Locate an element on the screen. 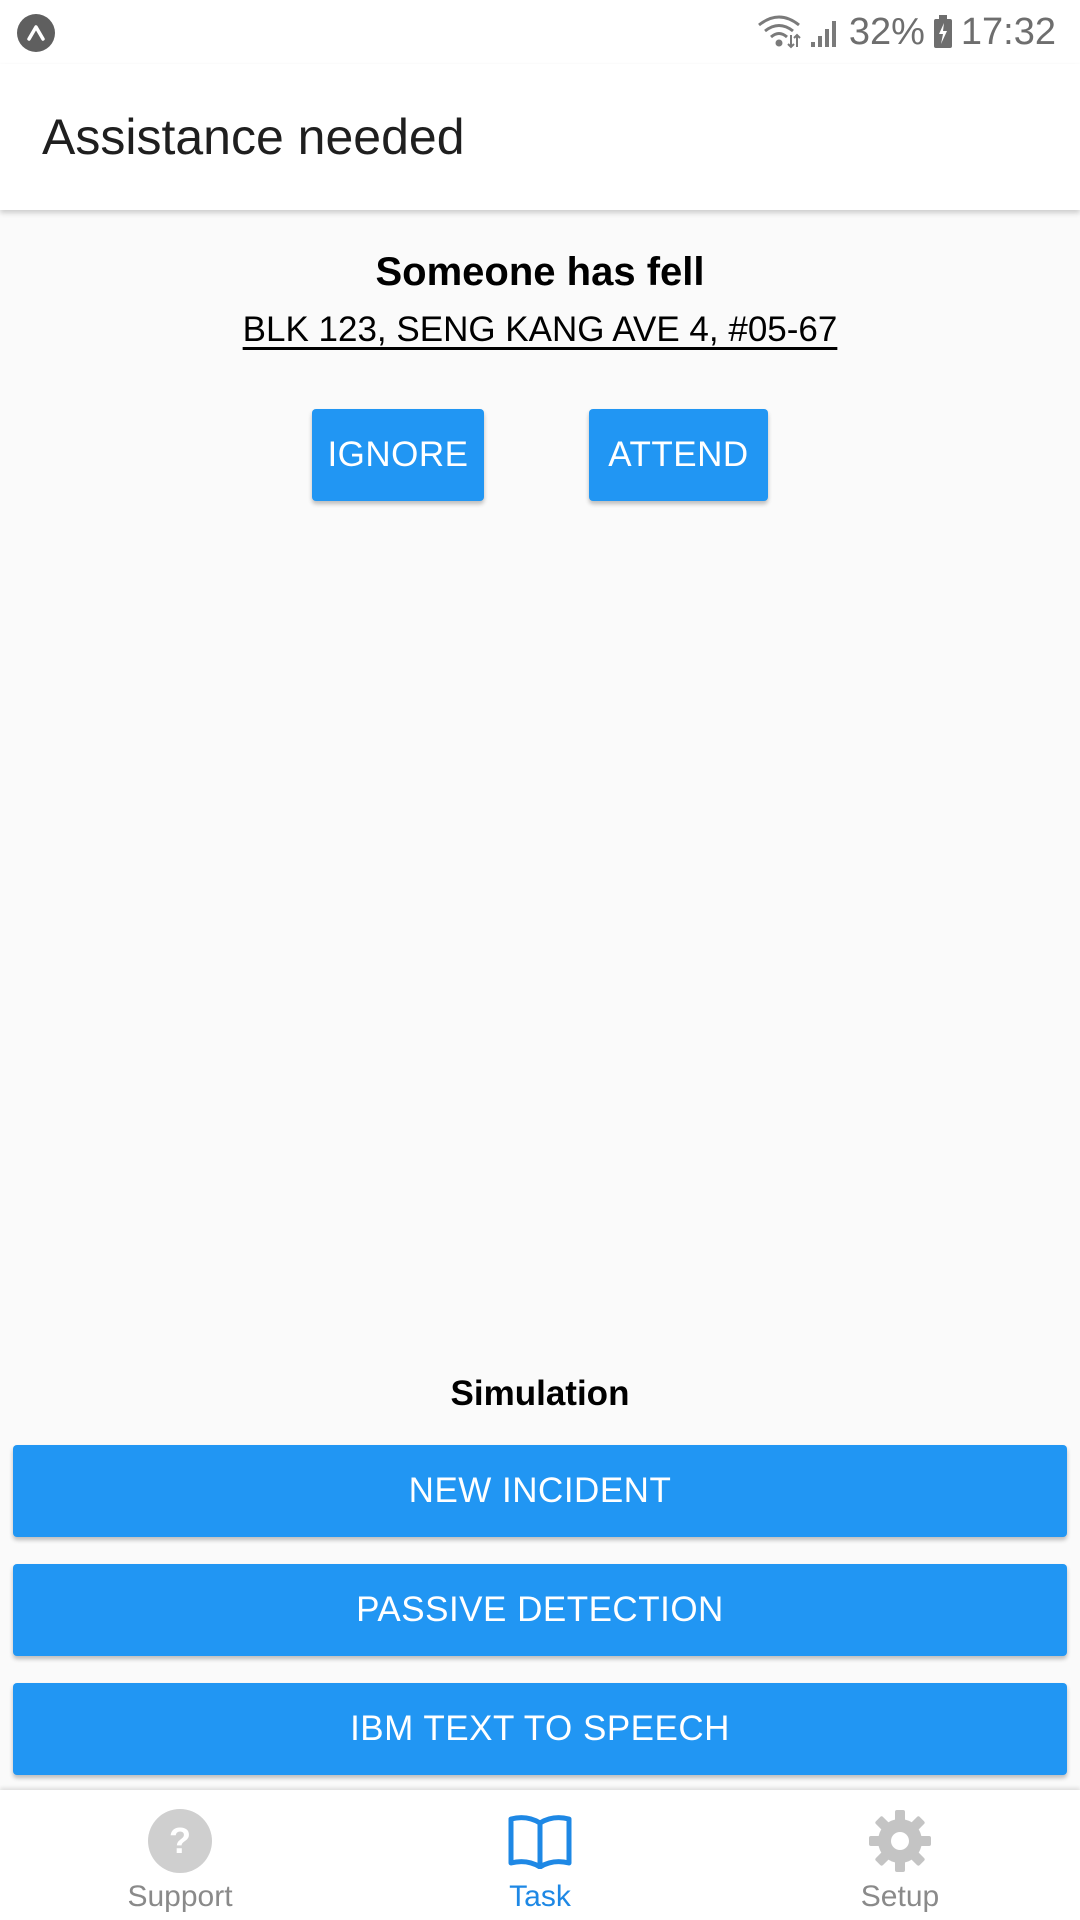  battery-charging-icon is located at coordinates (943, 32).